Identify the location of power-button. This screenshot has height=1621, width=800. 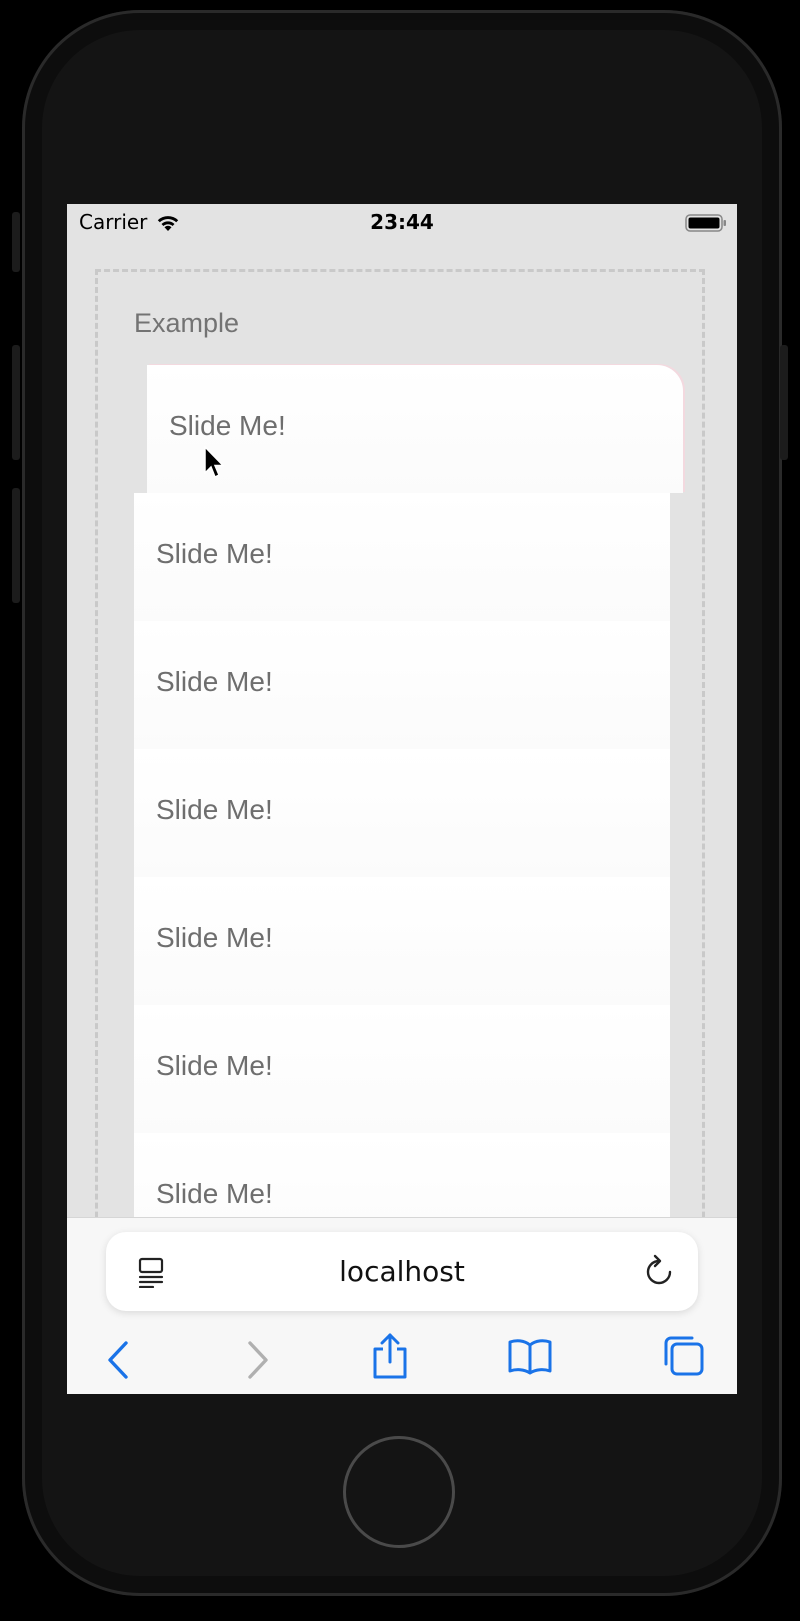
(784, 402).